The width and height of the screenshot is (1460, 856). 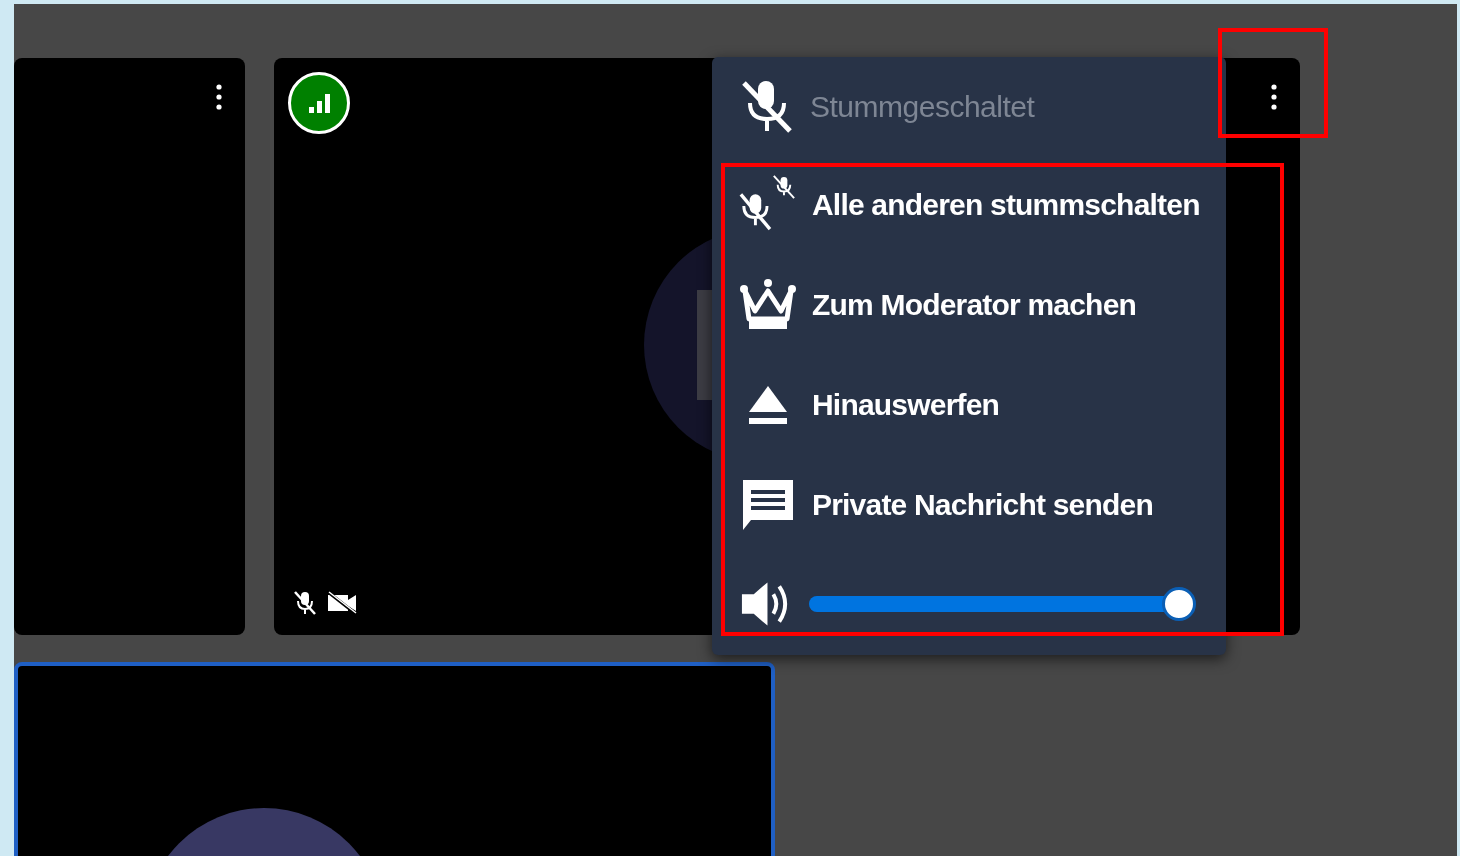 I want to click on menu-item-label: Alle anderen stummschalten, so click(x=1006, y=204).